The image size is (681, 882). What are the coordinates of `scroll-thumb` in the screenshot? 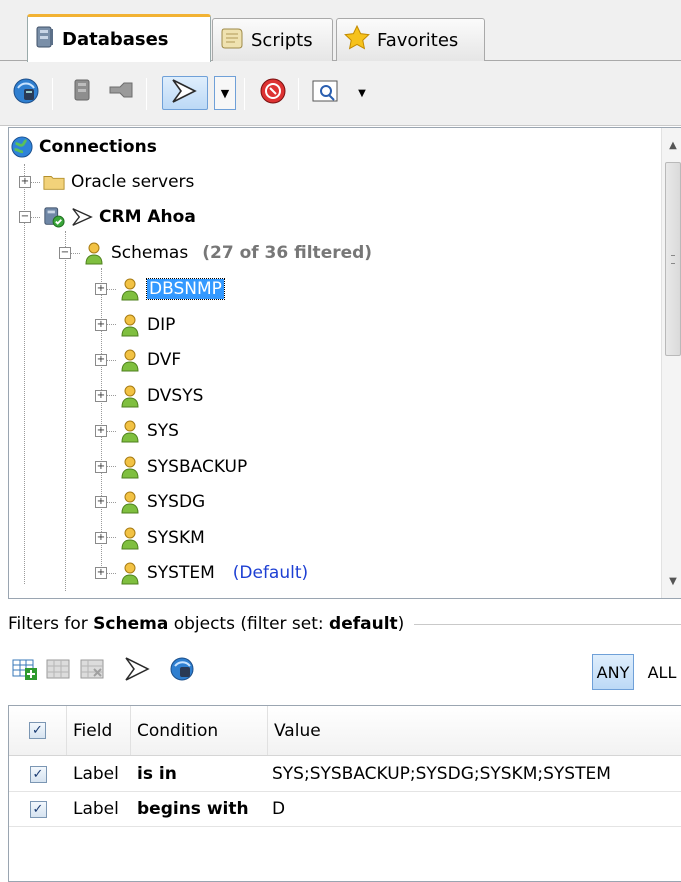 It's located at (673, 259).